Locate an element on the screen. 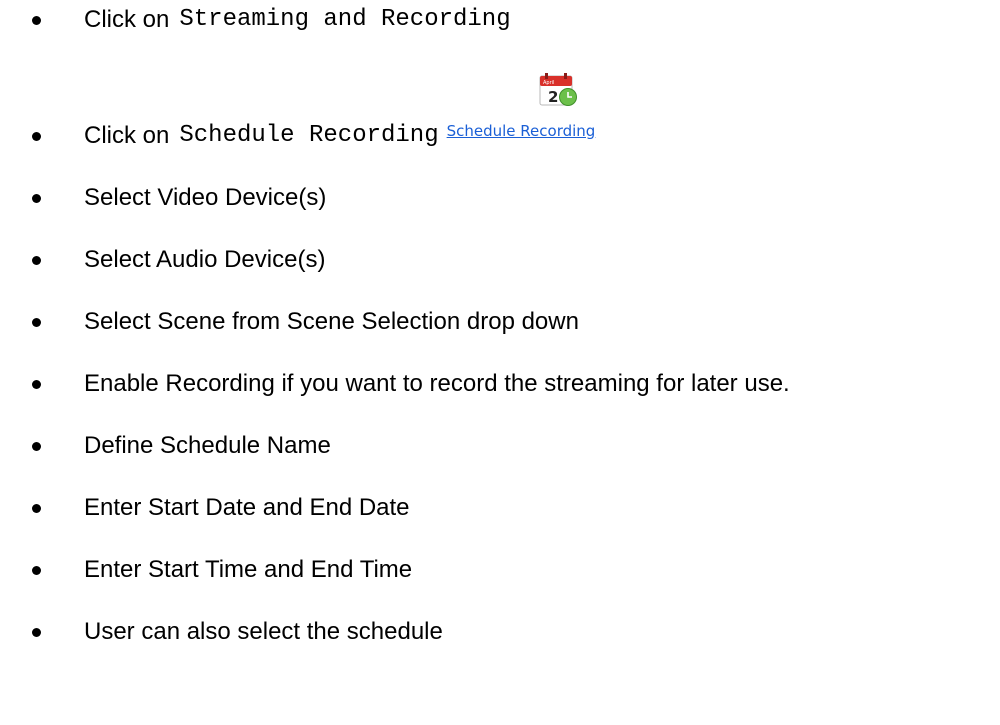 The height and width of the screenshot is (725, 1000). list-item: Enter Start Time and End Time is located at coordinates (222, 570).